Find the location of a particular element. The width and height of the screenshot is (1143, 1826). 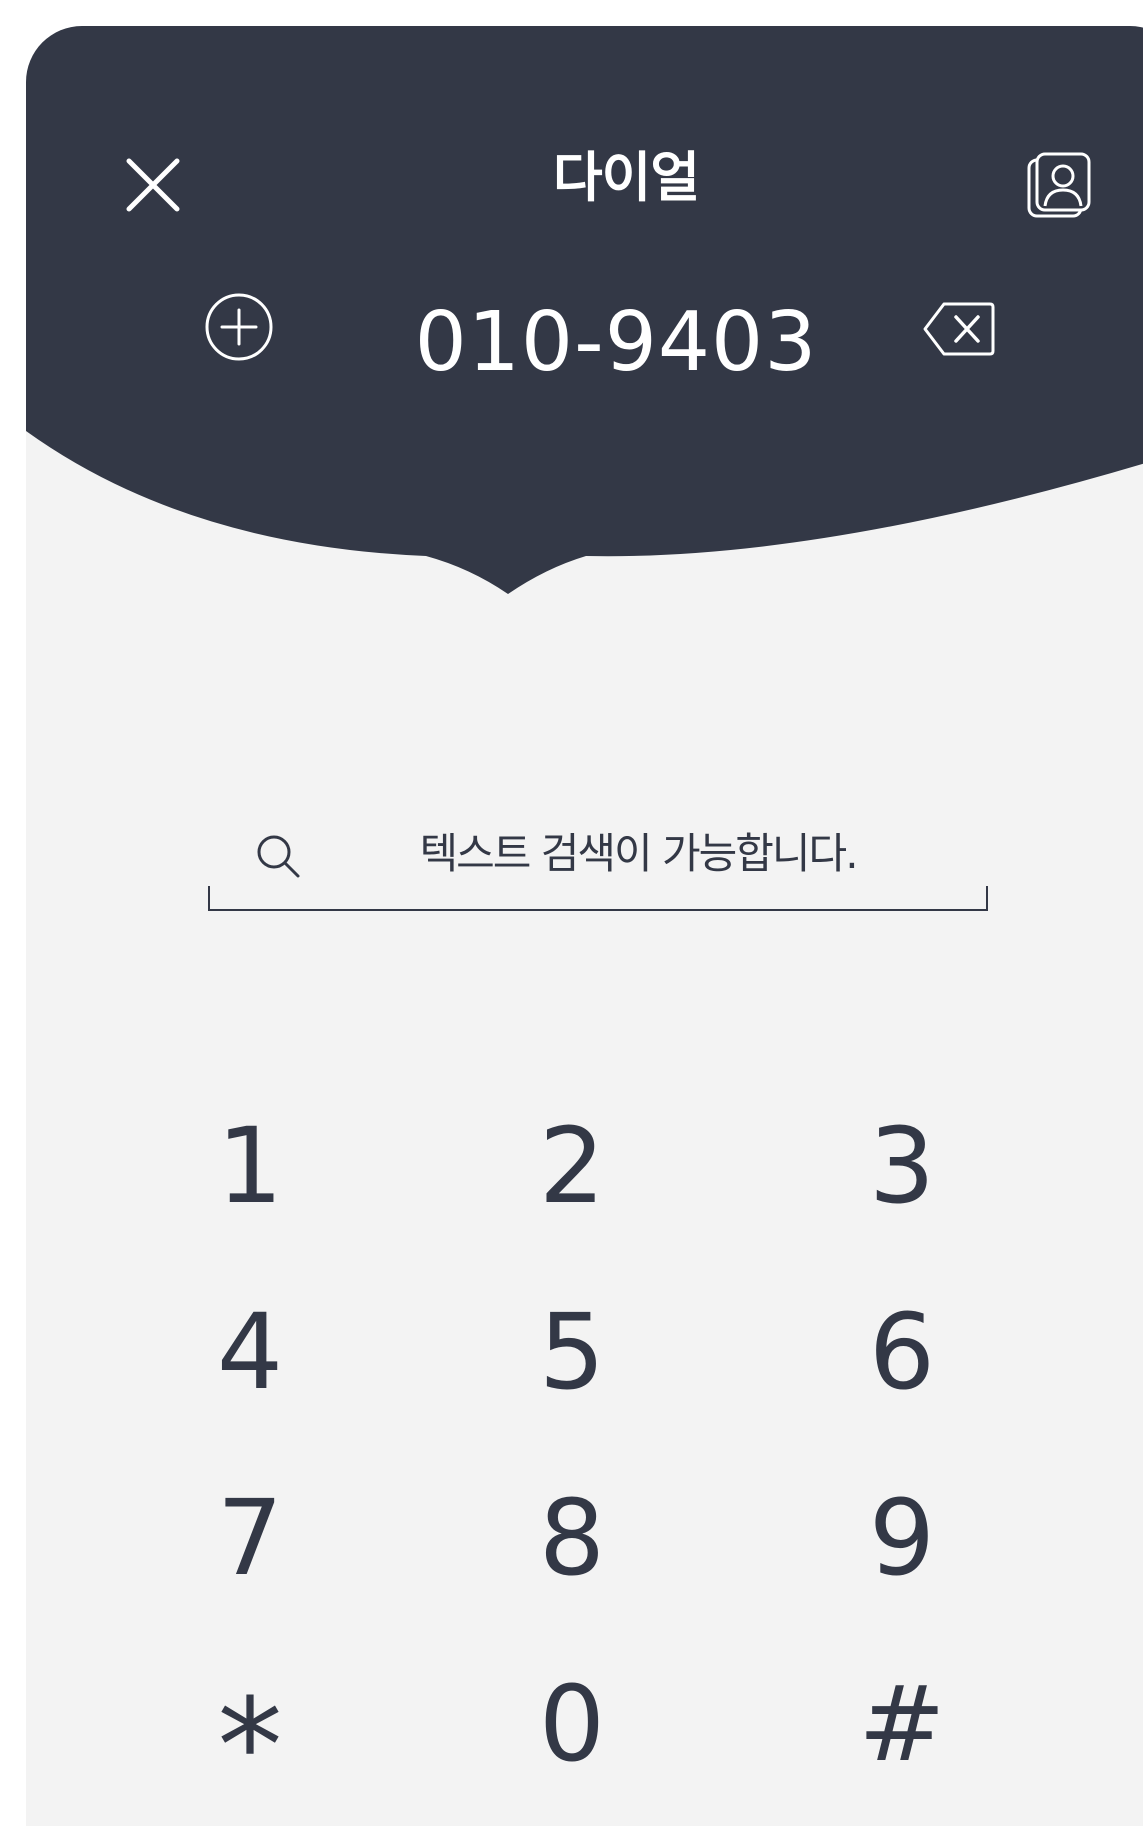

key-4: 4 is located at coordinates (250, 1352).